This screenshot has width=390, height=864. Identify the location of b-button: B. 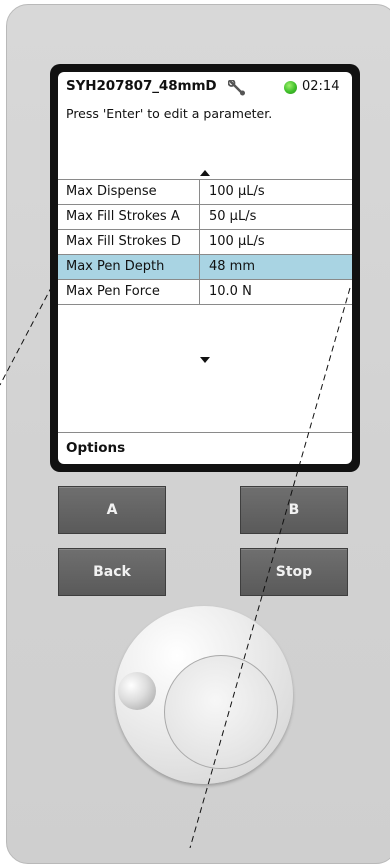
(294, 510).